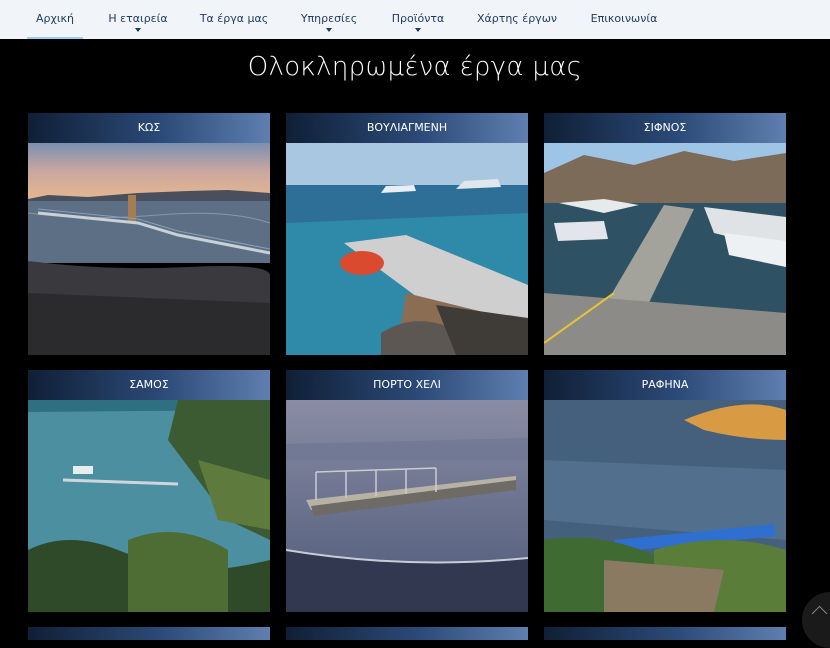  Describe the element at coordinates (415, 67) in the screenshot. I see `page-title: Ολοκληρωμένα έργα μας` at that location.